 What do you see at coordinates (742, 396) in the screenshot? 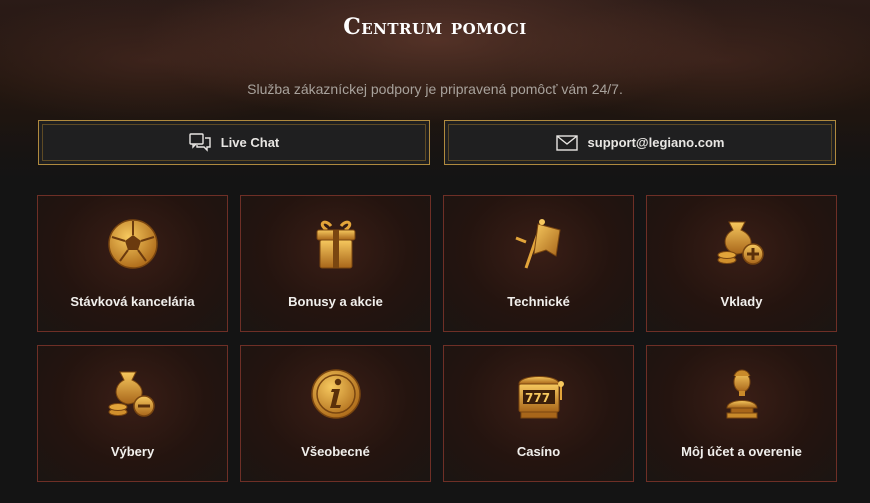
I see `bust-statue-icon` at bounding box center [742, 396].